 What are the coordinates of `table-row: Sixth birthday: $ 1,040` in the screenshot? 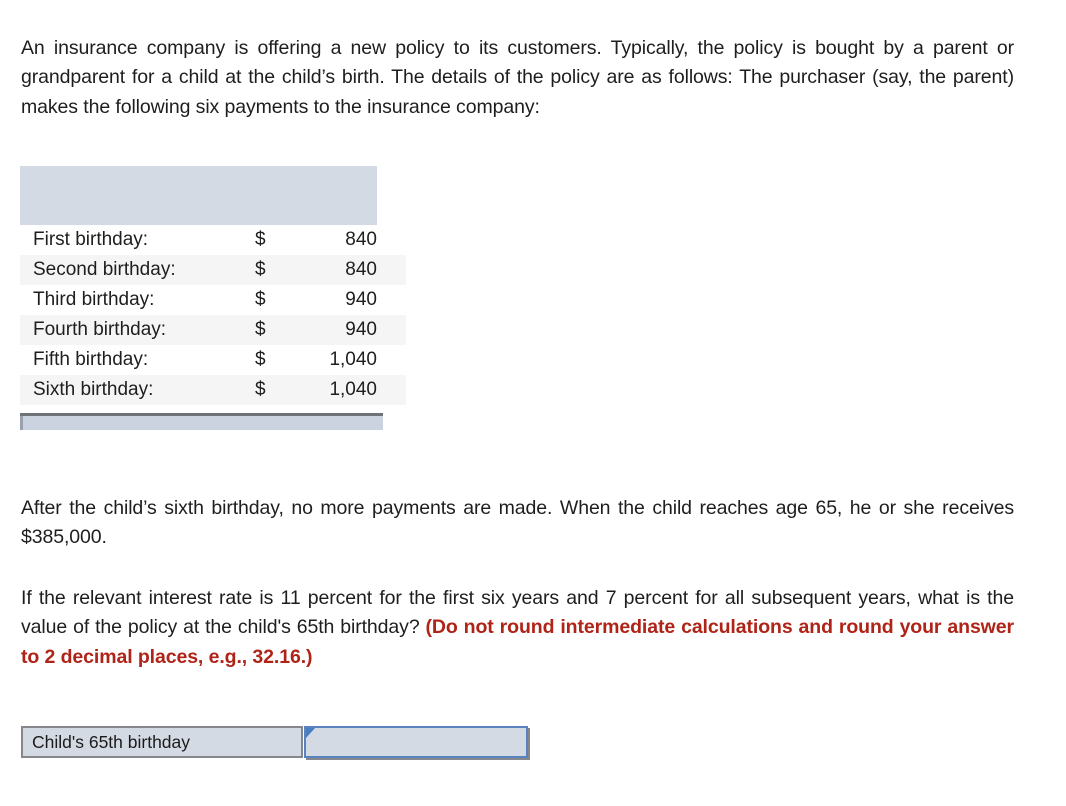 It's located at (213, 390).